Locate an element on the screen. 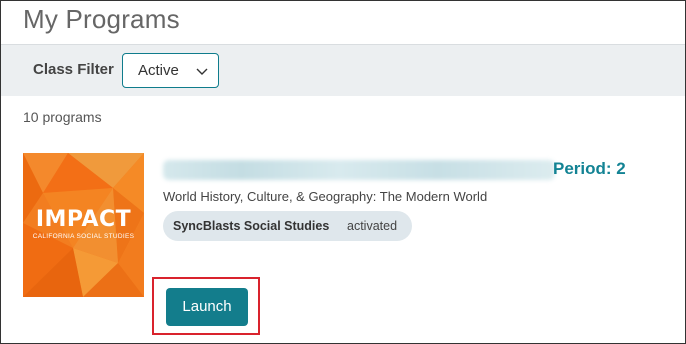 Image resolution: width=686 pixels, height=344 pixels. class-filter-dropdown: Active is located at coordinates (170, 70).